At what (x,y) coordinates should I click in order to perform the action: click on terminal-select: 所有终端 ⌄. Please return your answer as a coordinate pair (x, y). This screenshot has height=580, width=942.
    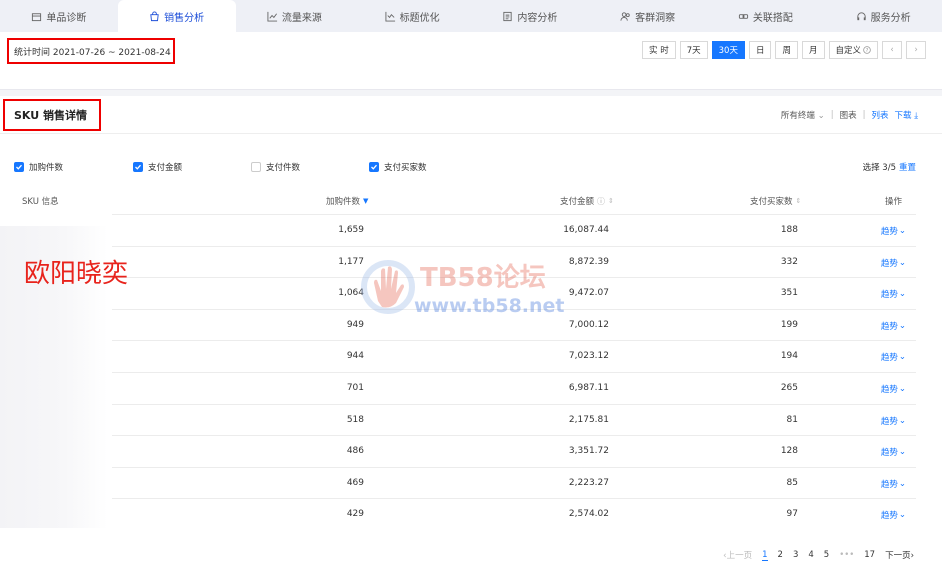
    Looking at the image, I should click on (803, 115).